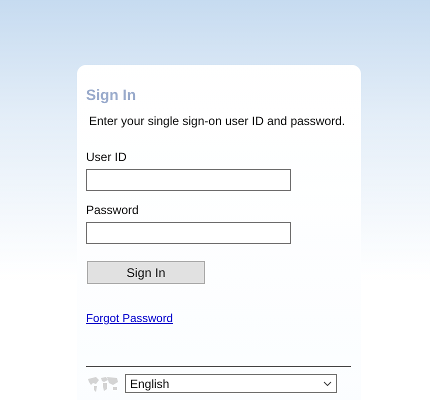 The height and width of the screenshot is (400, 430). What do you see at coordinates (107, 157) in the screenshot?
I see `field-label: User ID` at bounding box center [107, 157].